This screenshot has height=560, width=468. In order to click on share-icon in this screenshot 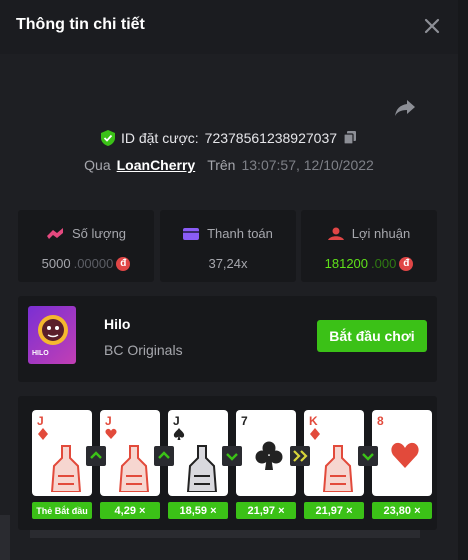, I will do `click(405, 108)`.